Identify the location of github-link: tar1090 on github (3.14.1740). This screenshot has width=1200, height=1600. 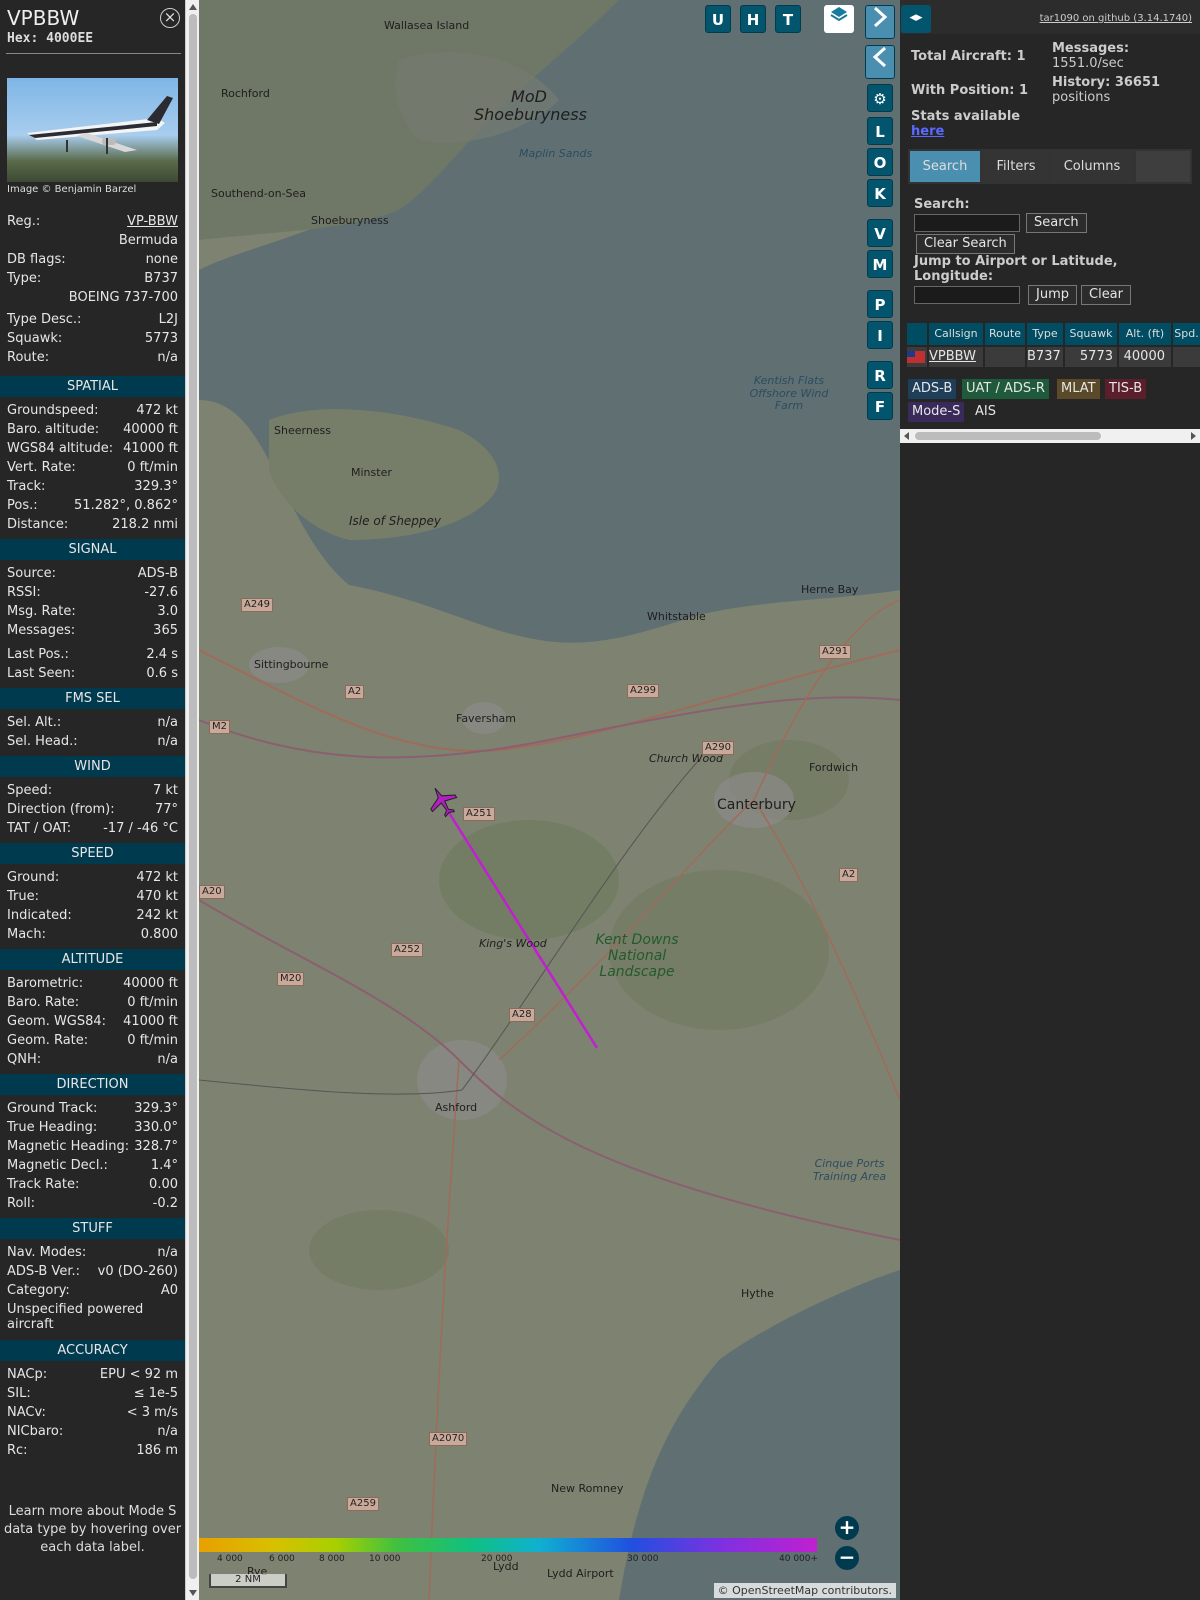
(1116, 18).